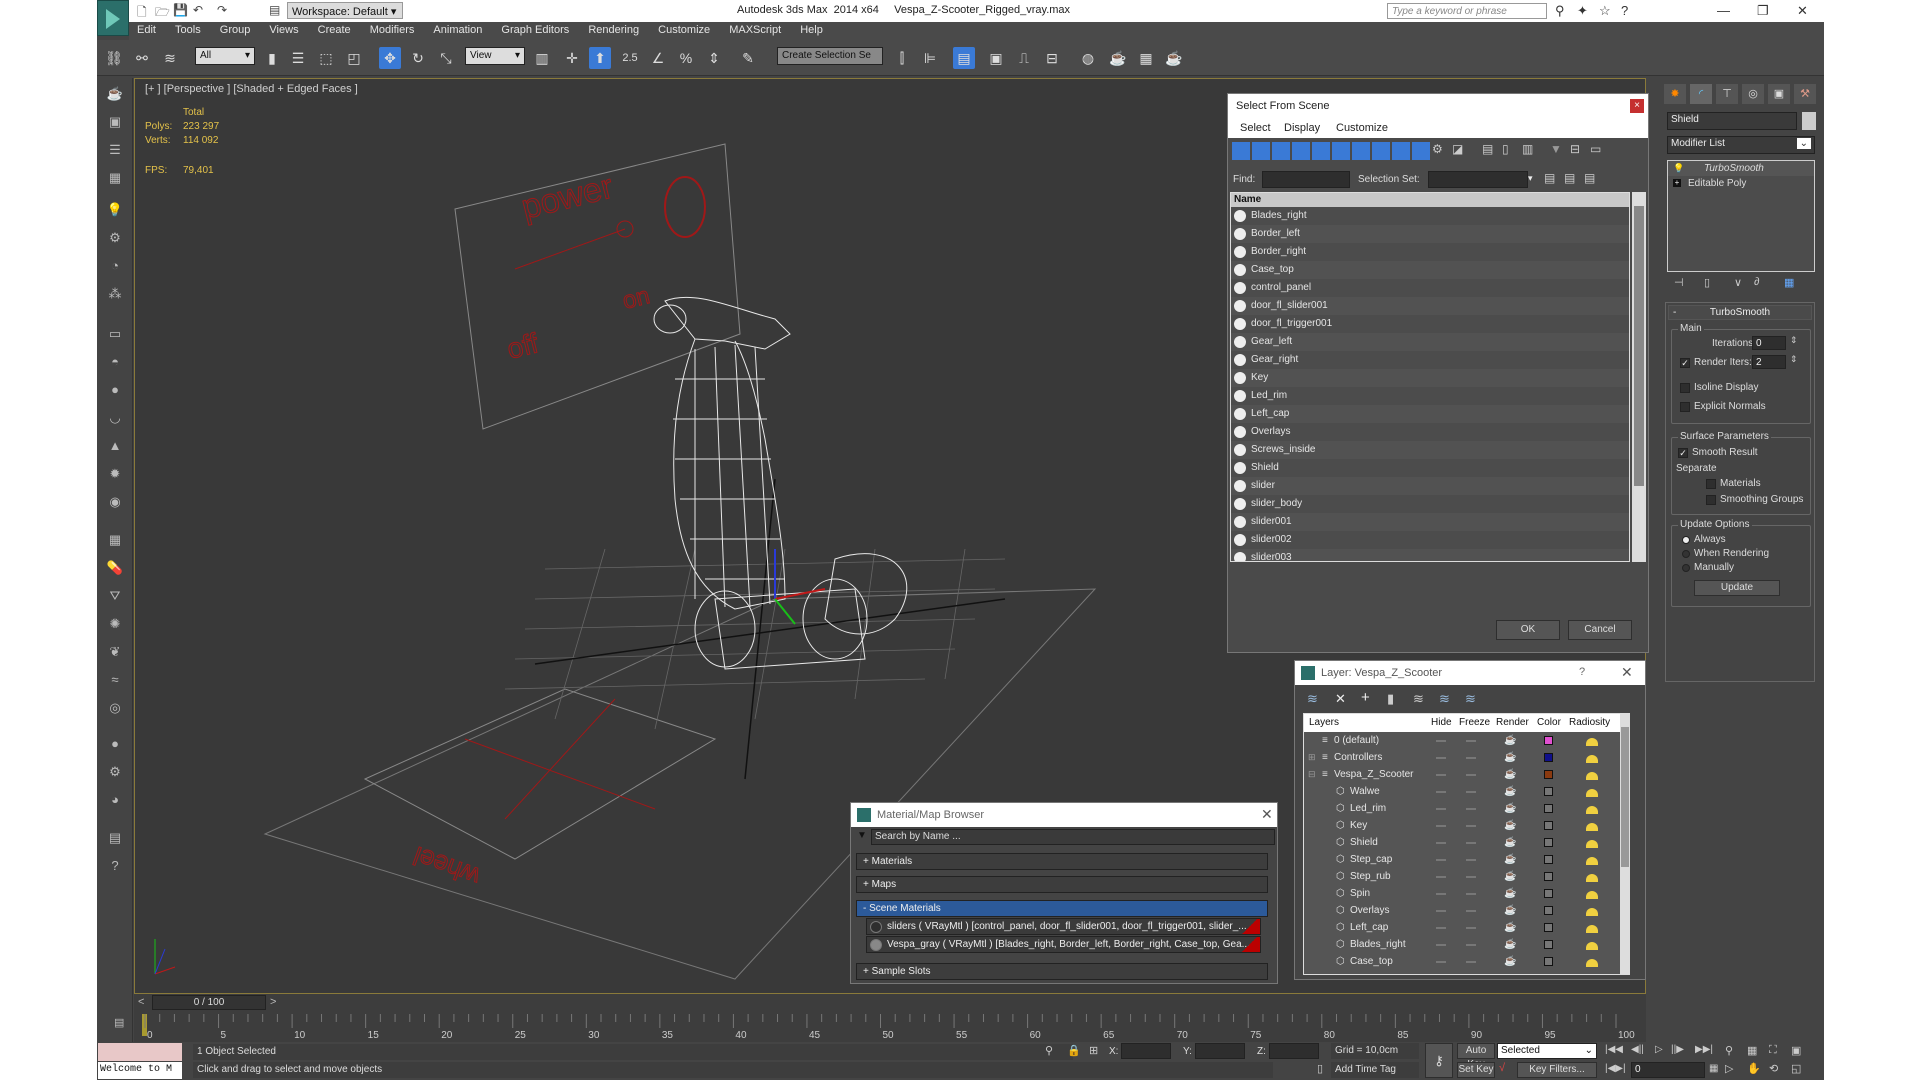 The image size is (1920, 1080). Describe the element at coordinates (1320, 1068) in the screenshot. I see `time-tag-icon: ▯` at that location.